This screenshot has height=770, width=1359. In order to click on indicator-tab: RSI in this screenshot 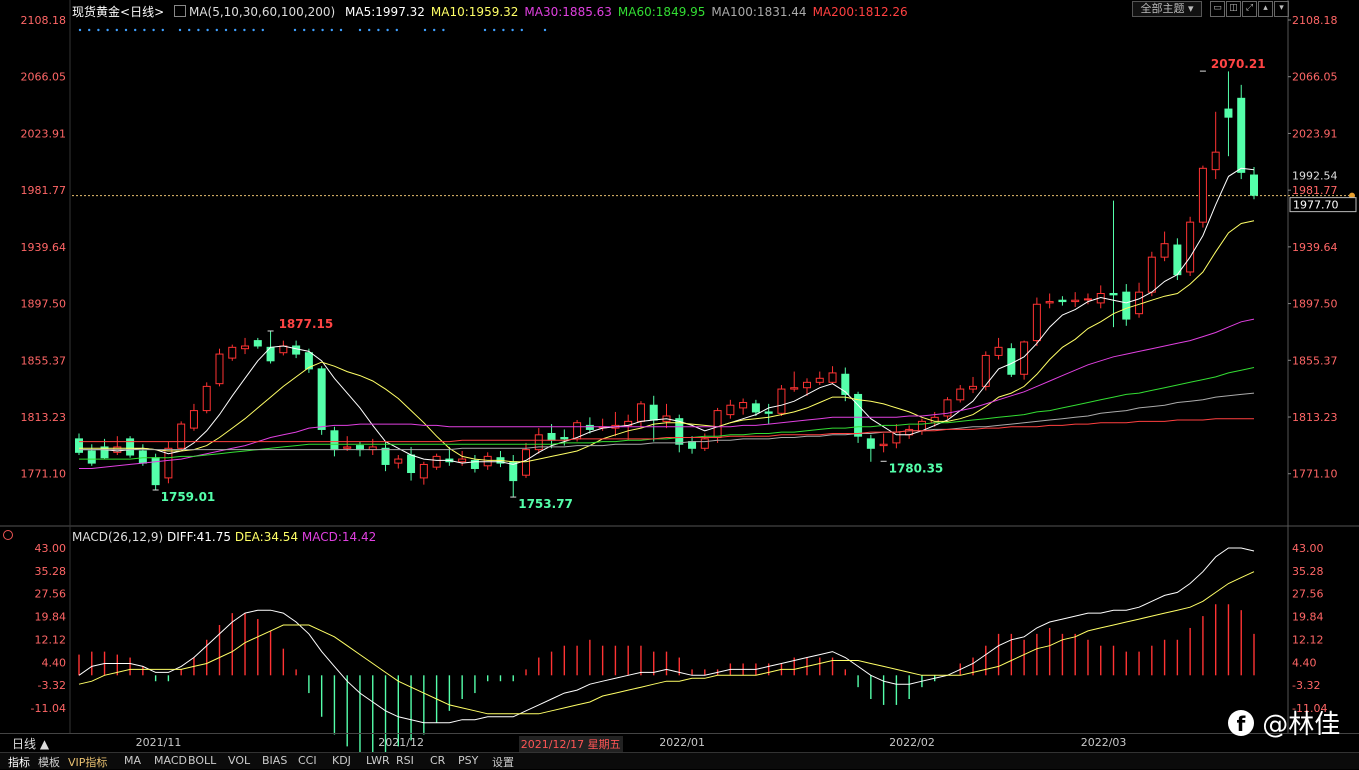, I will do `click(405, 760)`.